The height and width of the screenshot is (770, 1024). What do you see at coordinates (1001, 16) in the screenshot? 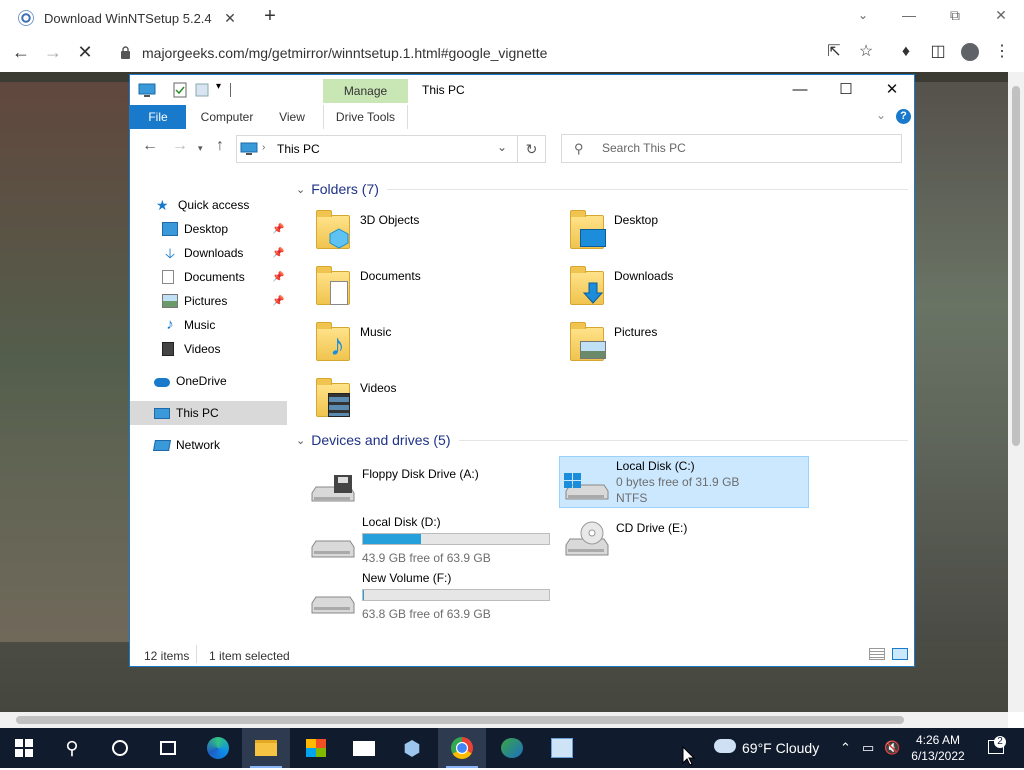
I see `close-window-button: ✕` at bounding box center [1001, 16].